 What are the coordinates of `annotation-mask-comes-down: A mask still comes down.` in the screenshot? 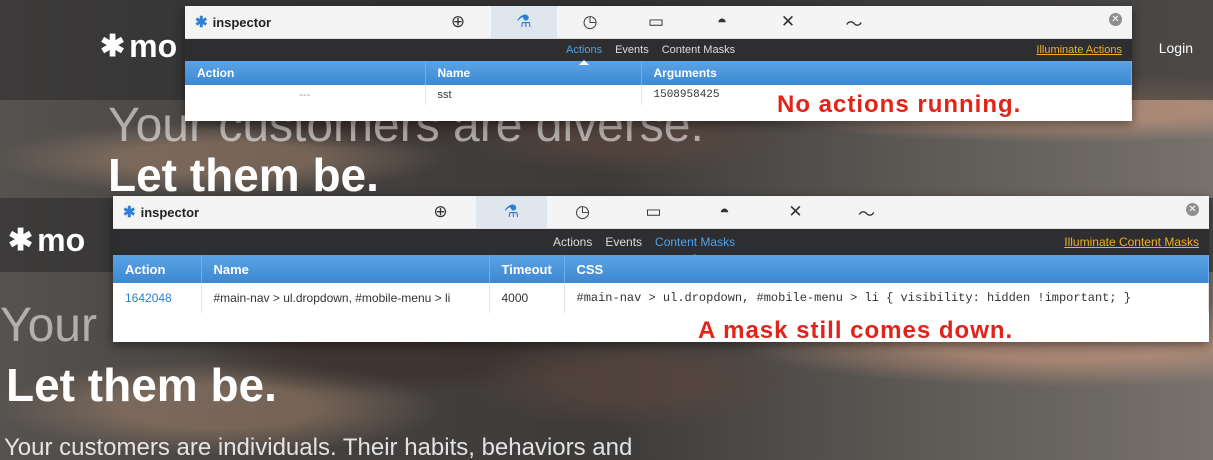 It's located at (856, 330).